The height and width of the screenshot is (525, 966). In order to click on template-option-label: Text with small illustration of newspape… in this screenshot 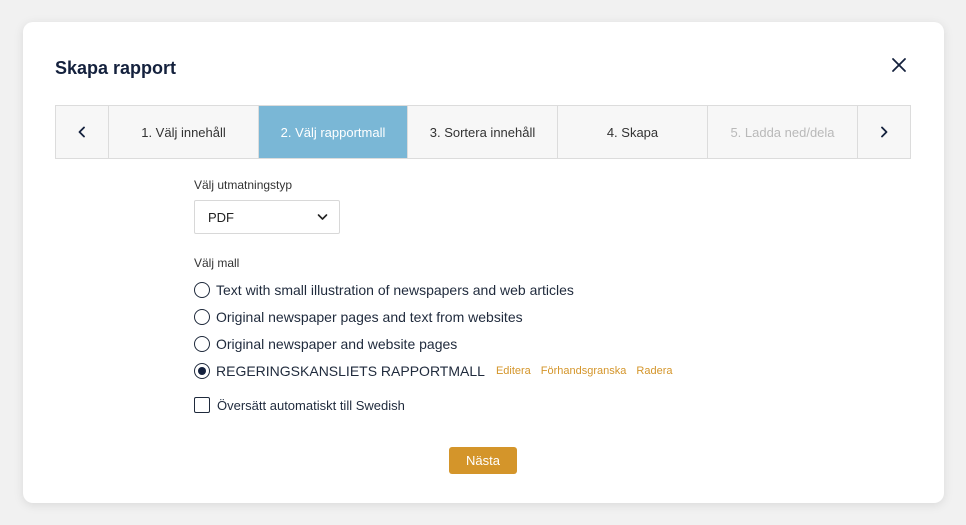, I will do `click(395, 290)`.